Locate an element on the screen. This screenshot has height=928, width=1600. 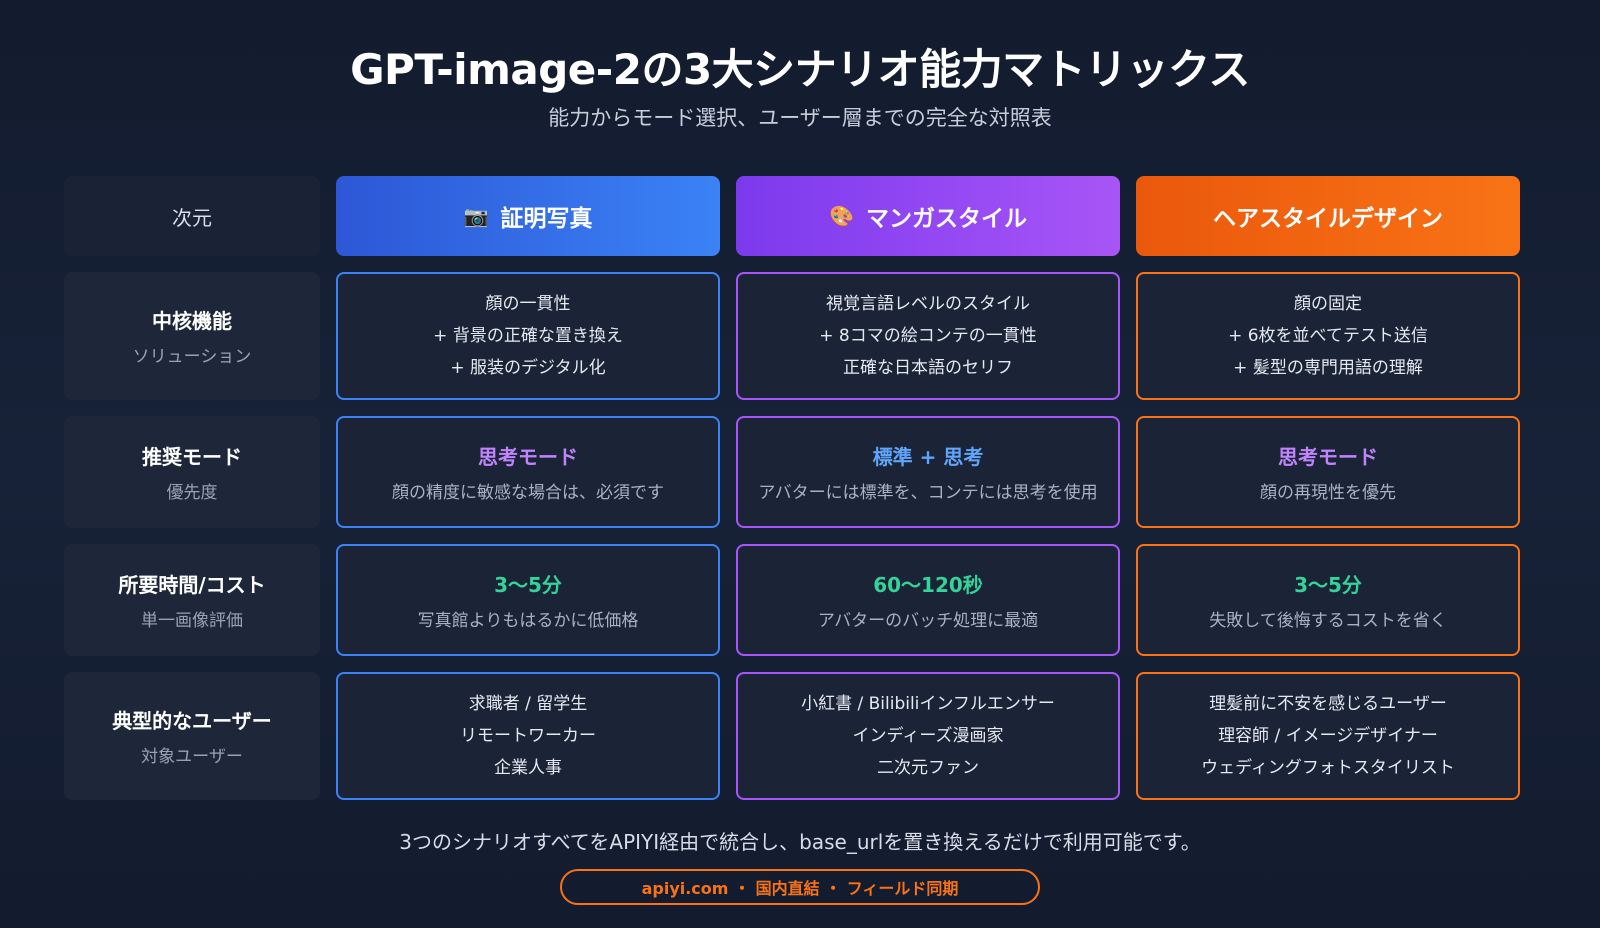
row-label-sub: 優先度 is located at coordinates (192, 493).